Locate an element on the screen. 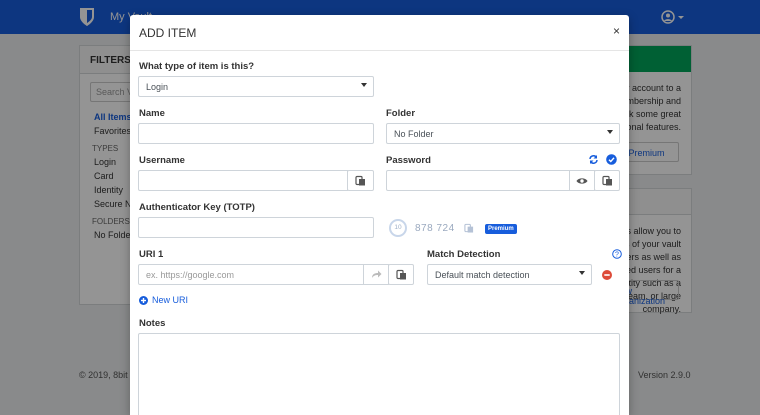 This screenshot has height=415, width=760. launch-uri-button is located at coordinates (376, 274).